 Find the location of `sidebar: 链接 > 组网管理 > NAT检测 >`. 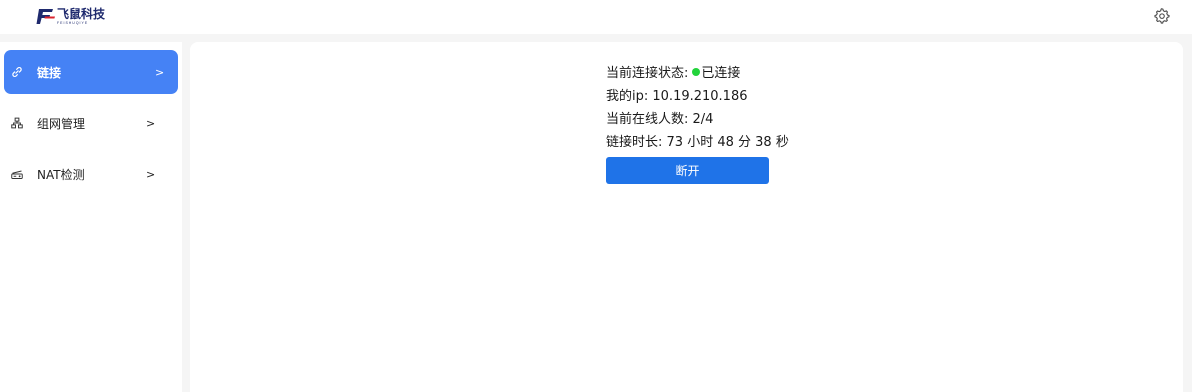

sidebar: 链接 > 组网管理 > NAT检测 > is located at coordinates (91, 217).